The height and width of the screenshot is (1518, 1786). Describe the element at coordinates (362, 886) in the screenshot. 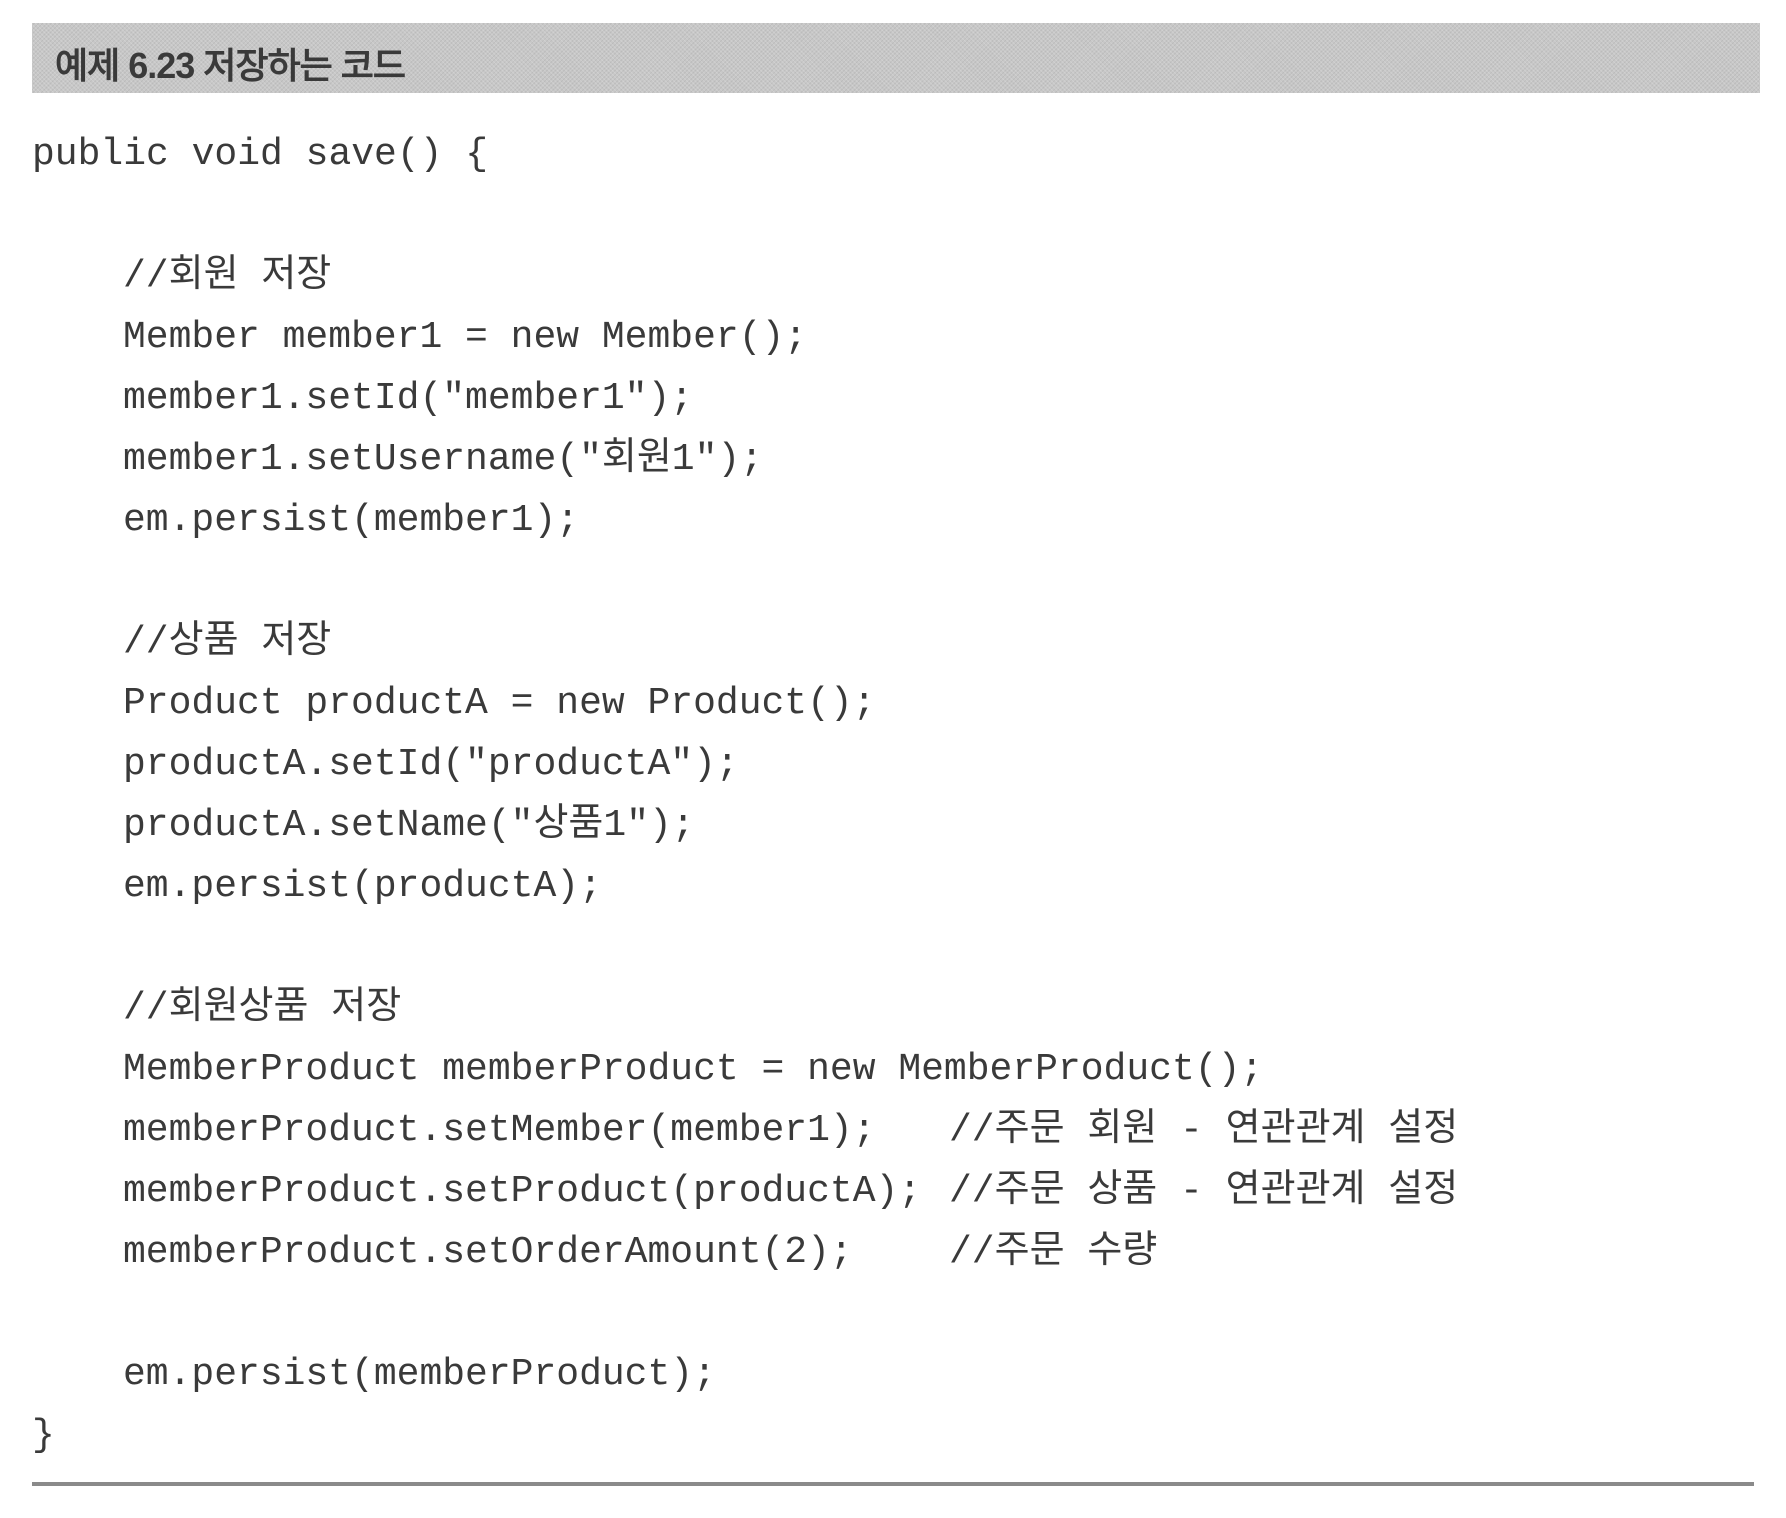

I see `code-line: em.persist(productA);` at that location.